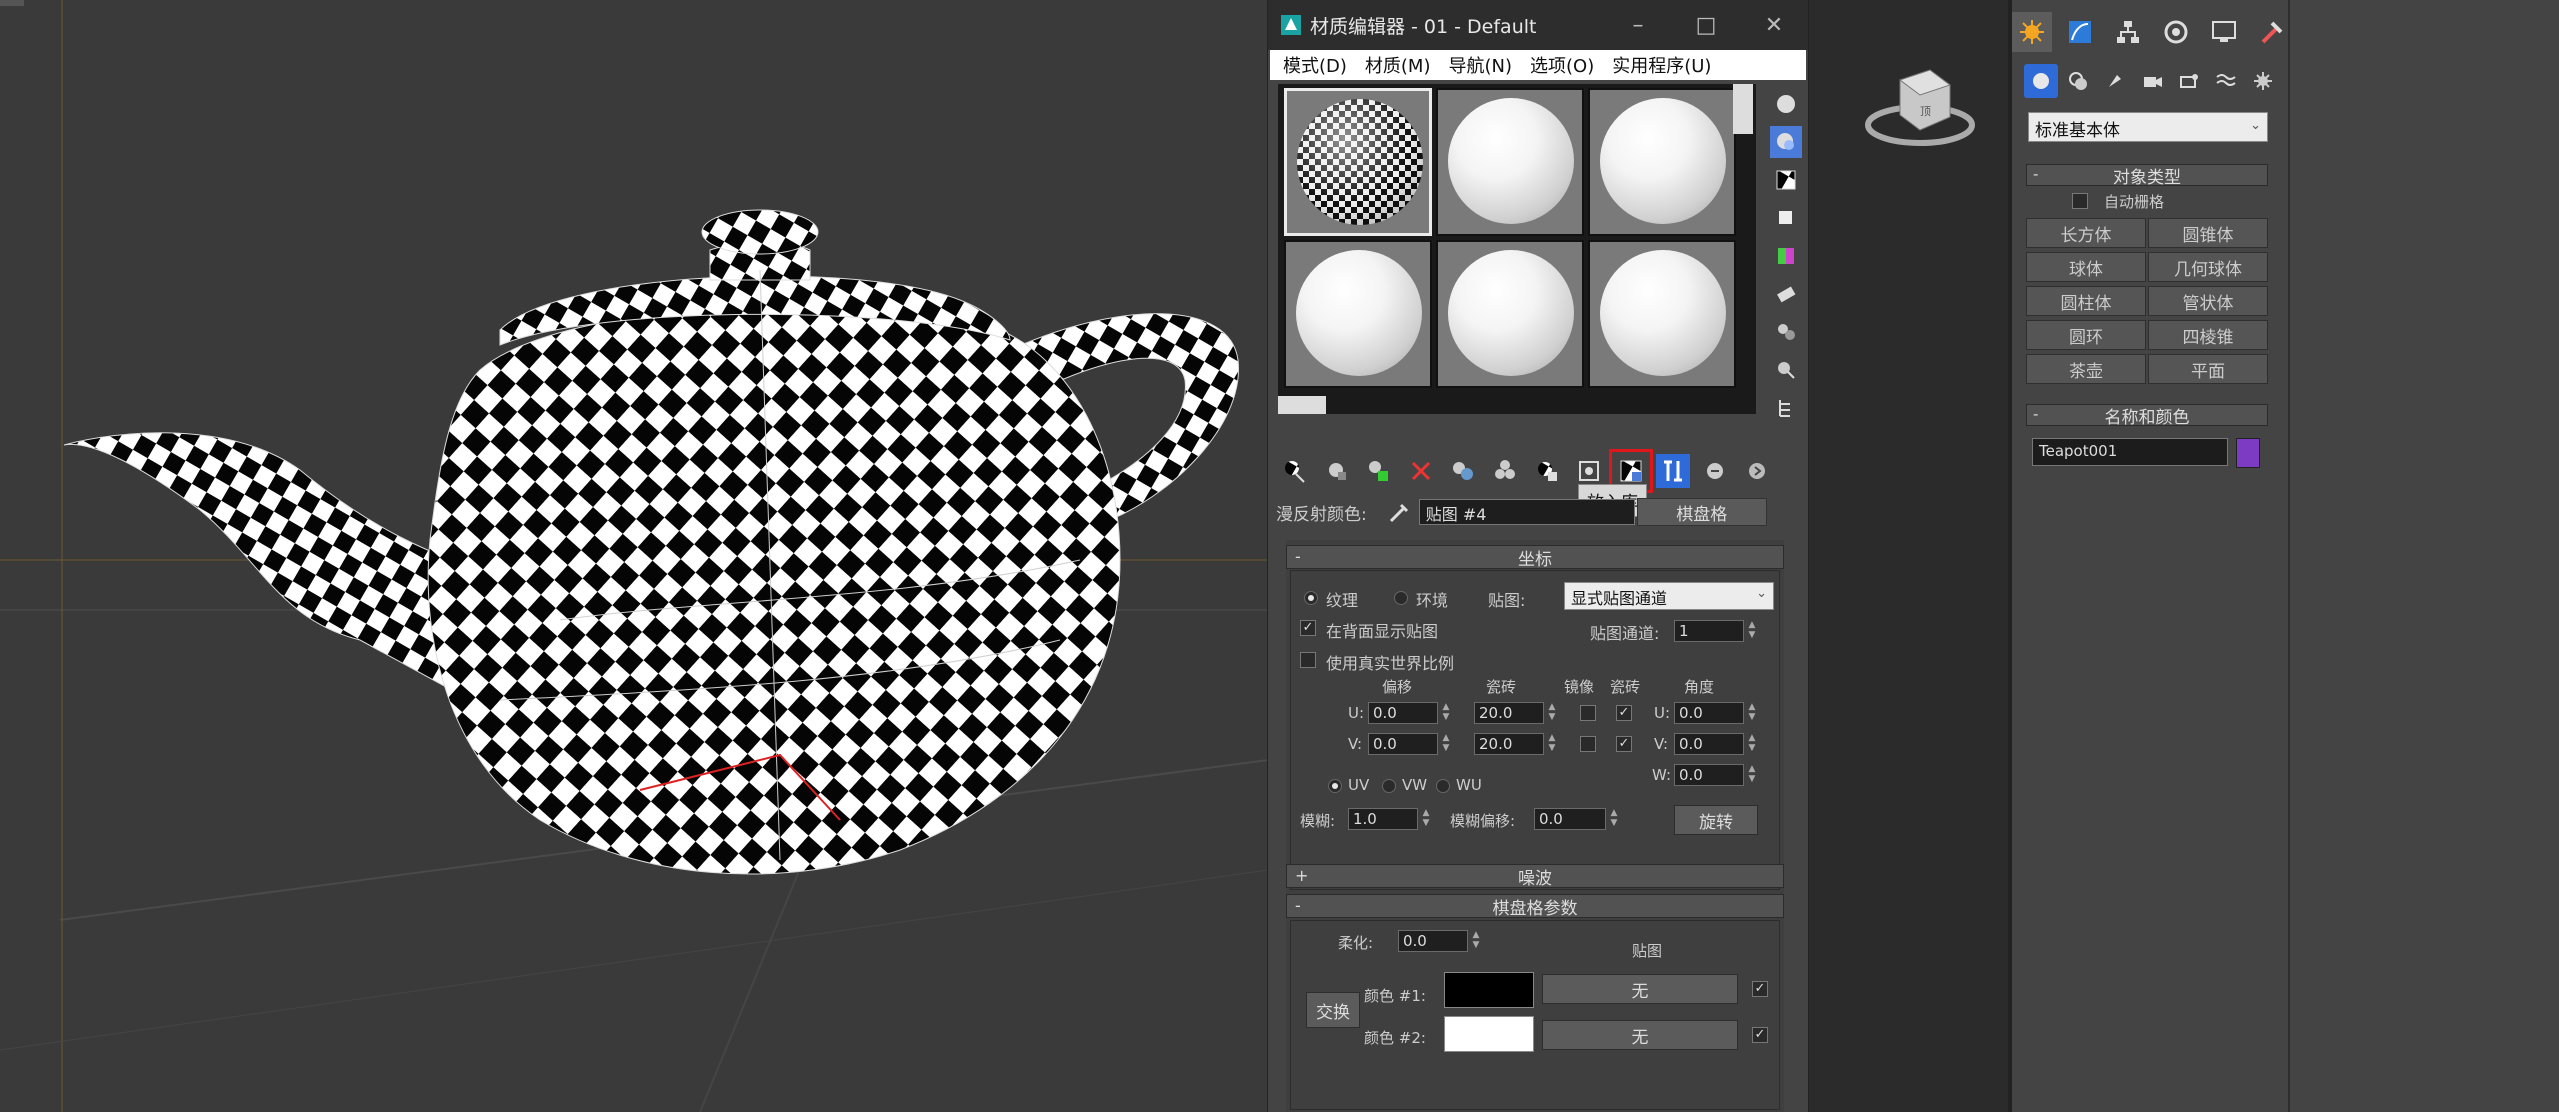  Describe the element at coordinates (2130, 452) in the screenshot. I see `object-name-input: Teapot001` at that location.